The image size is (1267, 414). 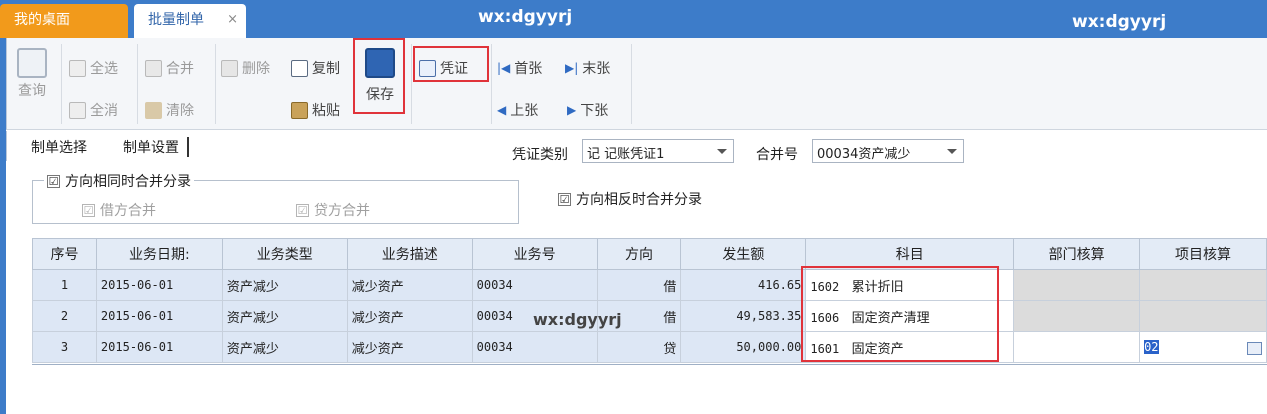 I want to click on project-input-value: 02, so click(x=1151, y=346).